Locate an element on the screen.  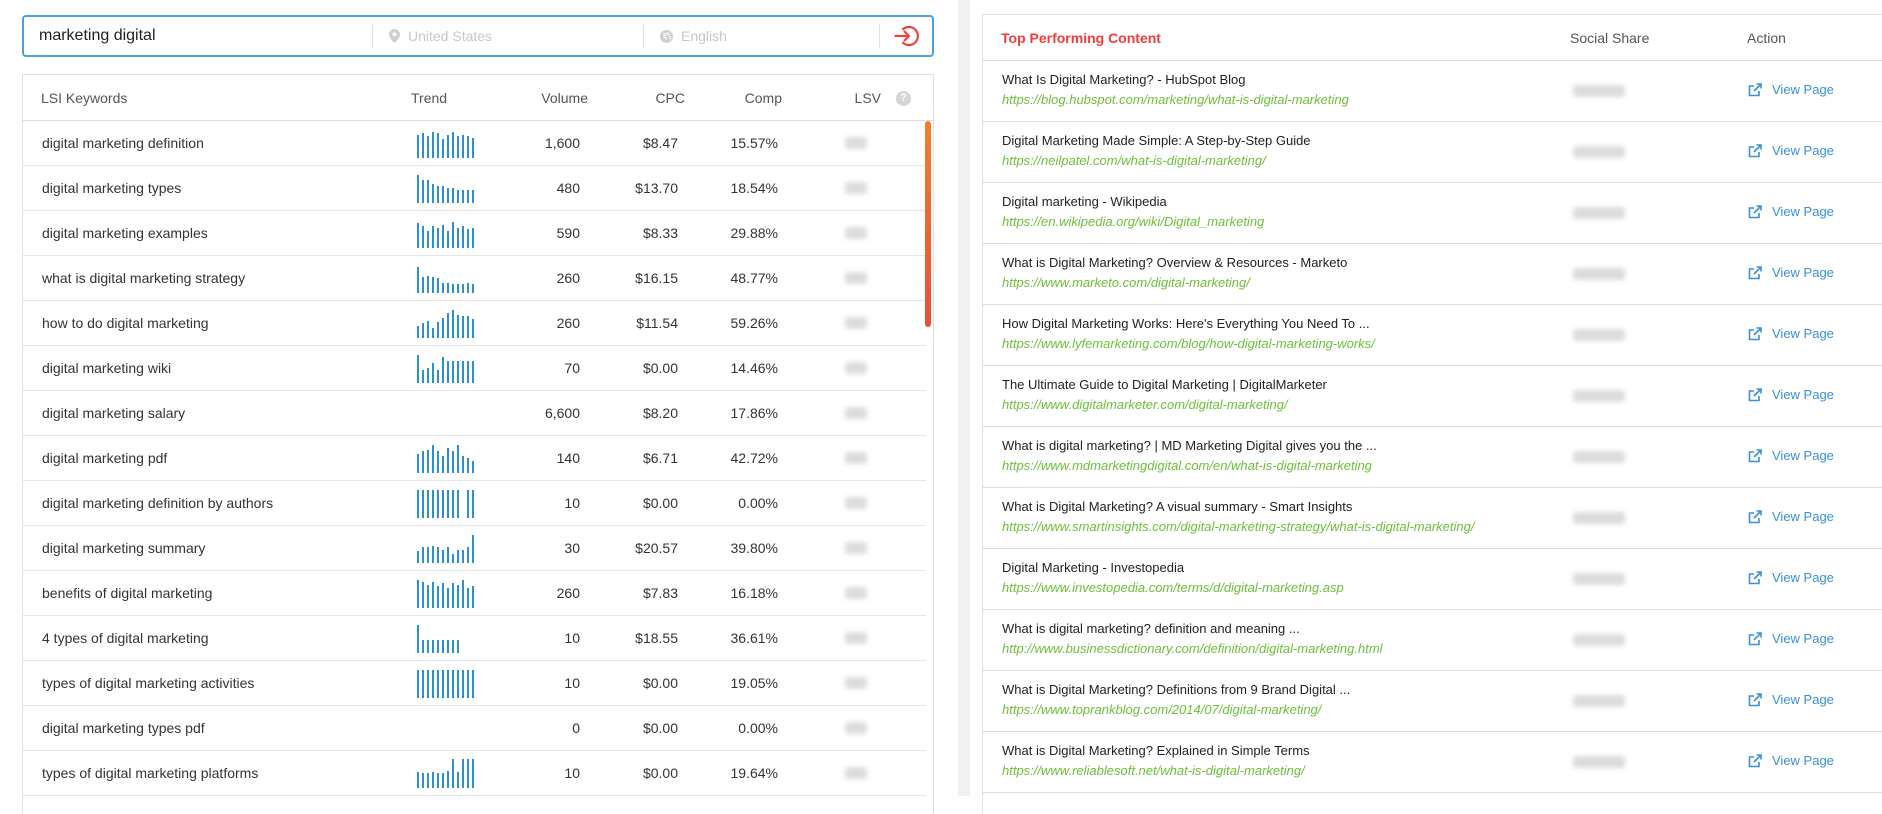
keyword-cell: digital marketing pdf is located at coordinates (104, 458).